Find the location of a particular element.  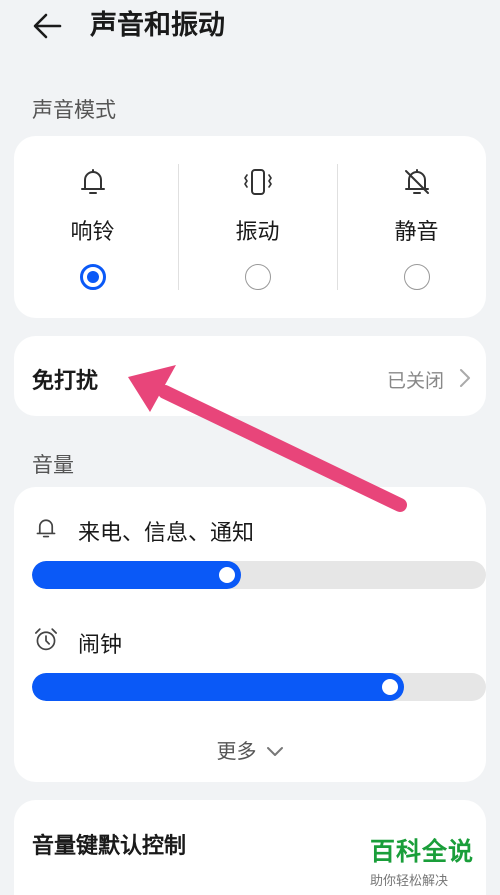

watermark-main-text: 百科全说 is located at coordinates (422, 851).